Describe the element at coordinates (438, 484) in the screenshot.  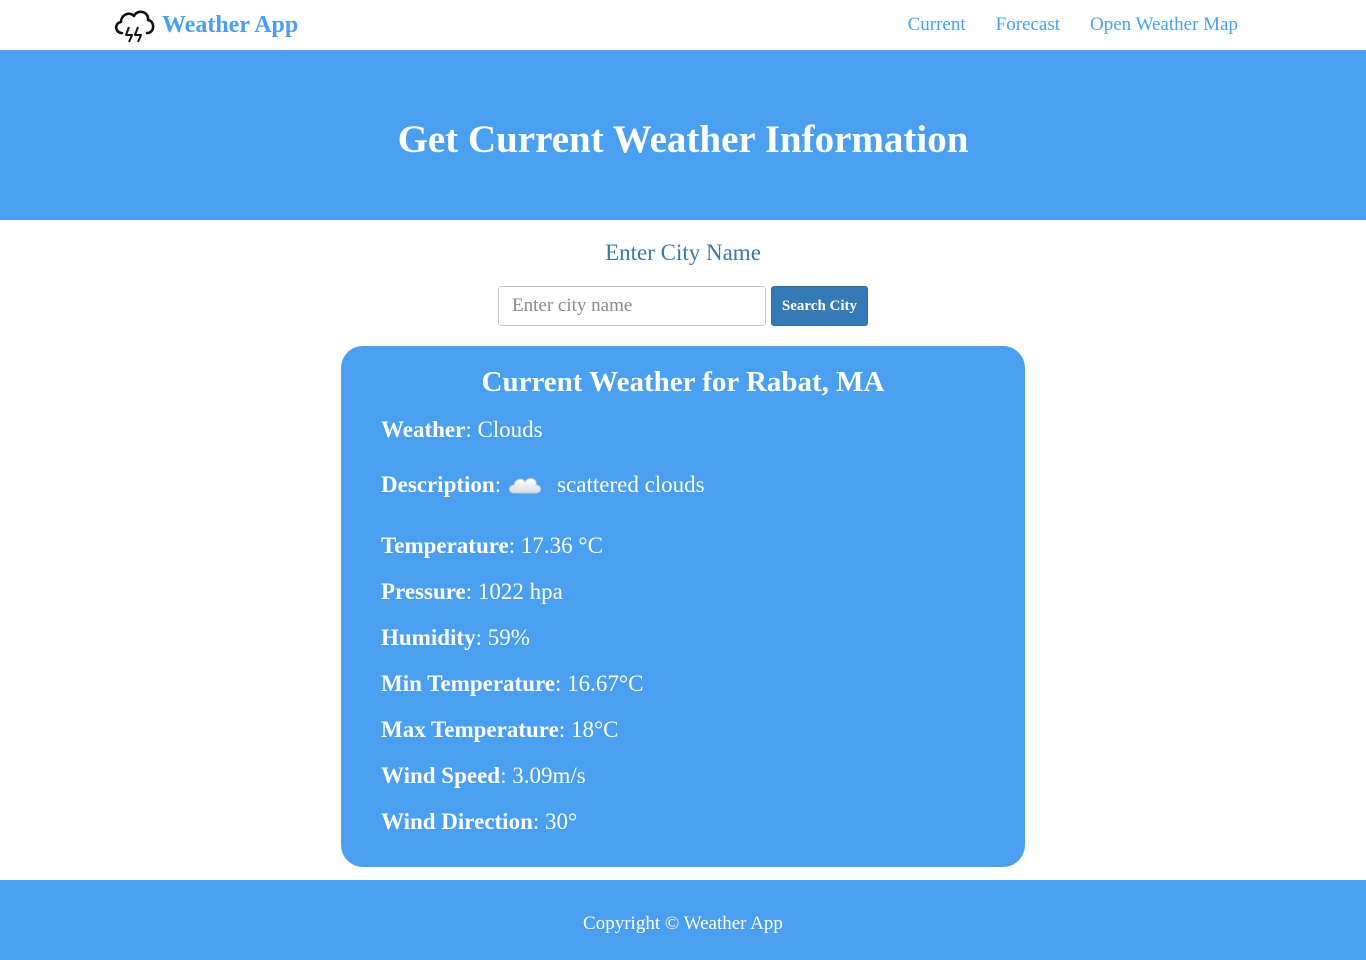
I see `field-label: Description` at that location.